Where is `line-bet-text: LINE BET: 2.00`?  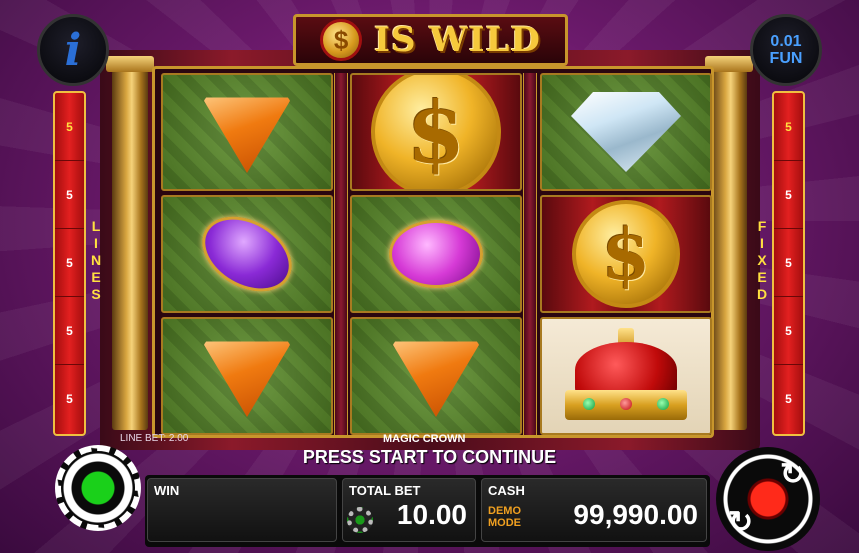 line-bet-text: LINE BET: 2.00 is located at coordinates (154, 438).